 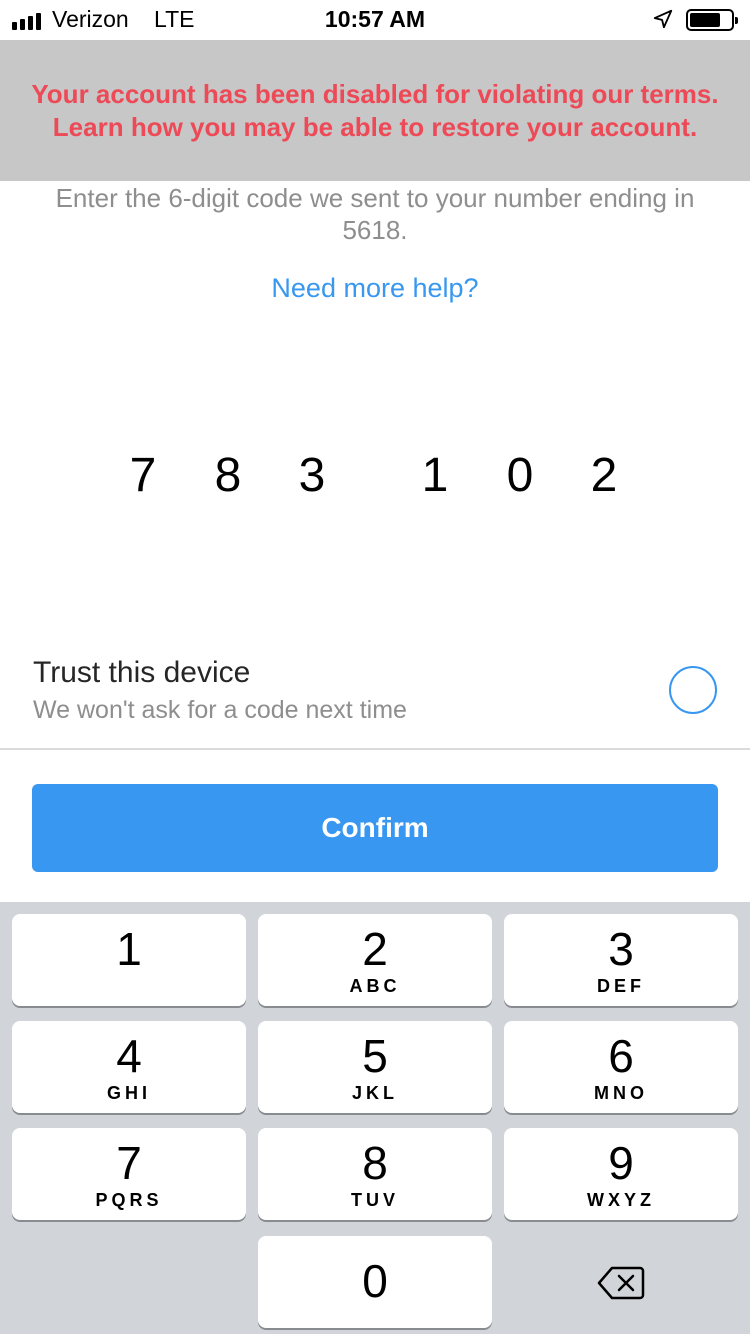 I want to click on location-arrow-icon, so click(x=663, y=19).